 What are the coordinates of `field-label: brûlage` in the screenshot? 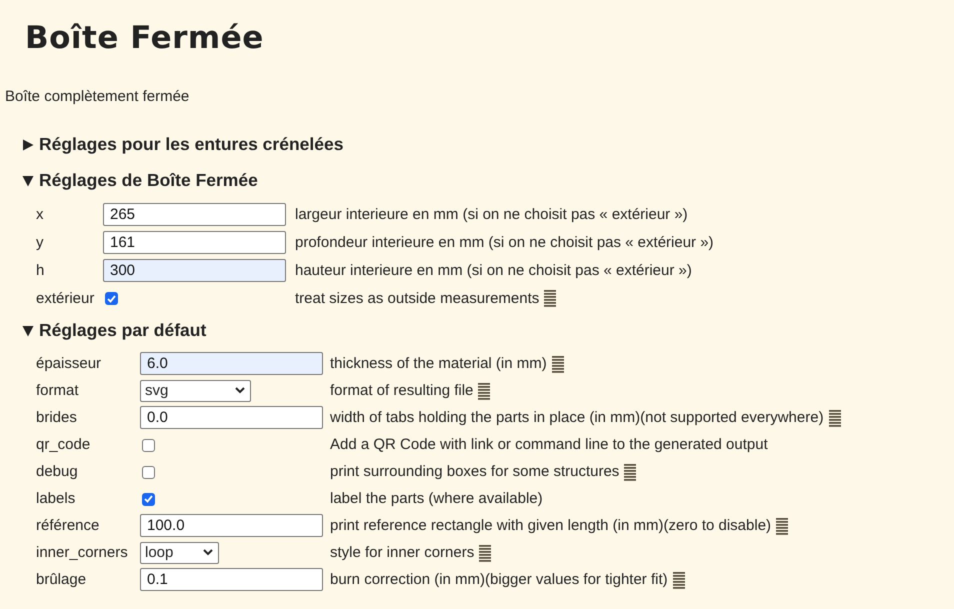 It's located at (61, 579).